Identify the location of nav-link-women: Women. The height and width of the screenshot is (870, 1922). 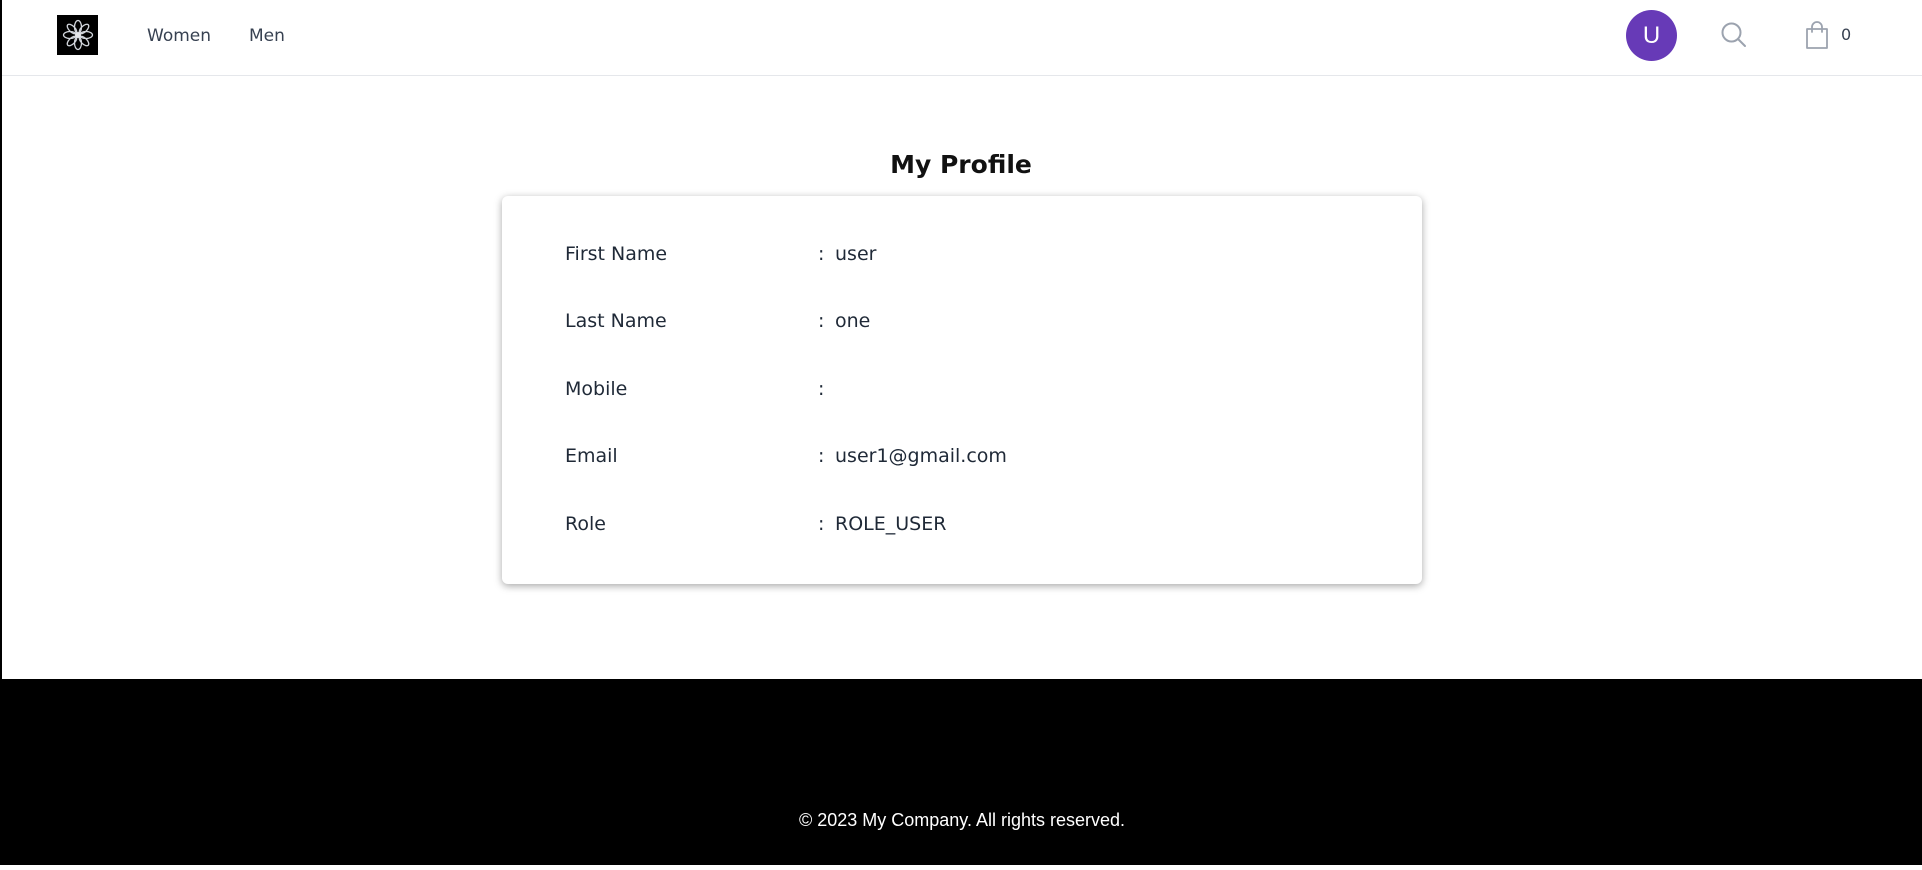
(179, 36).